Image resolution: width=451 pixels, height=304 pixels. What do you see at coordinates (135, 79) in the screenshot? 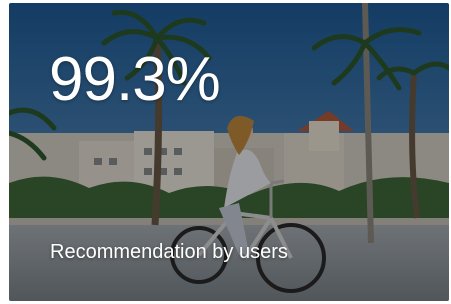
I see `stat-value: 99.3%` at bounding box center [135, 79].